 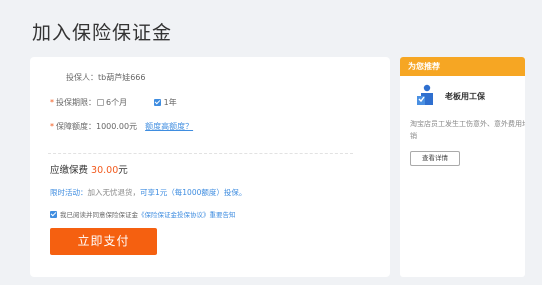 I want to click on page-title: 加入保险保证金, so click(x=102, y=33).